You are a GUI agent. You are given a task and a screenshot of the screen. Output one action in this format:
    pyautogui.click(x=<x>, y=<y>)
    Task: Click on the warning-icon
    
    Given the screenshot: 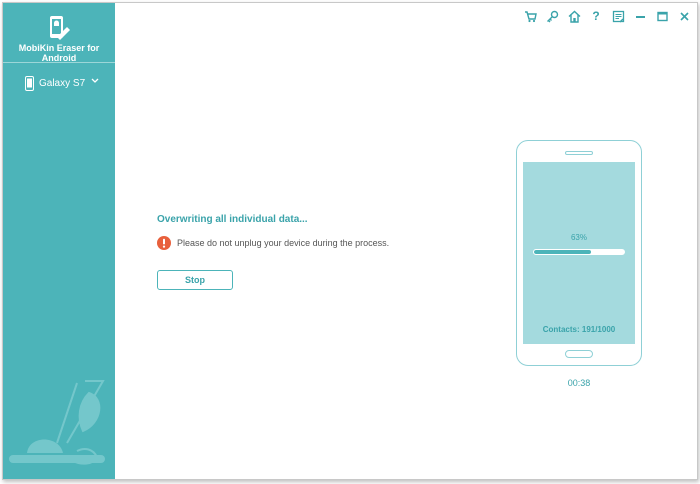 What is the action you would take?
    pyautogui.click(x=164, y=243)
    